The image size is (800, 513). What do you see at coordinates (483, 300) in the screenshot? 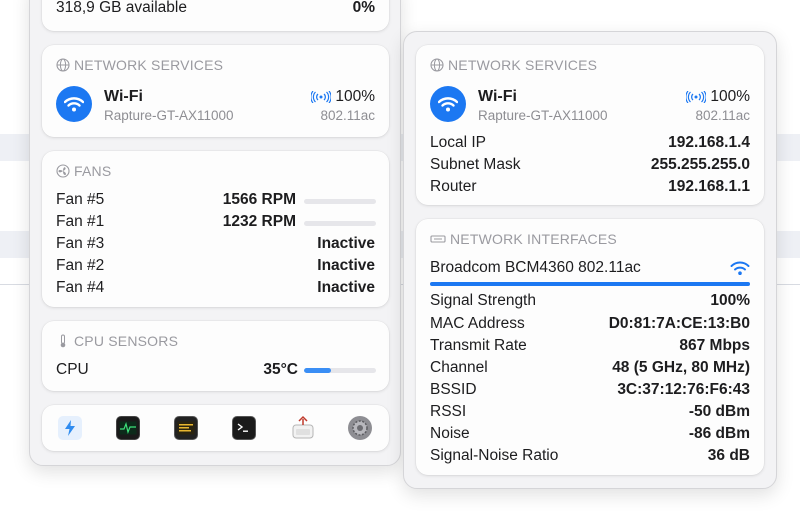
I see `detail-label: Signal Strength` at bounding box center [483, 300].